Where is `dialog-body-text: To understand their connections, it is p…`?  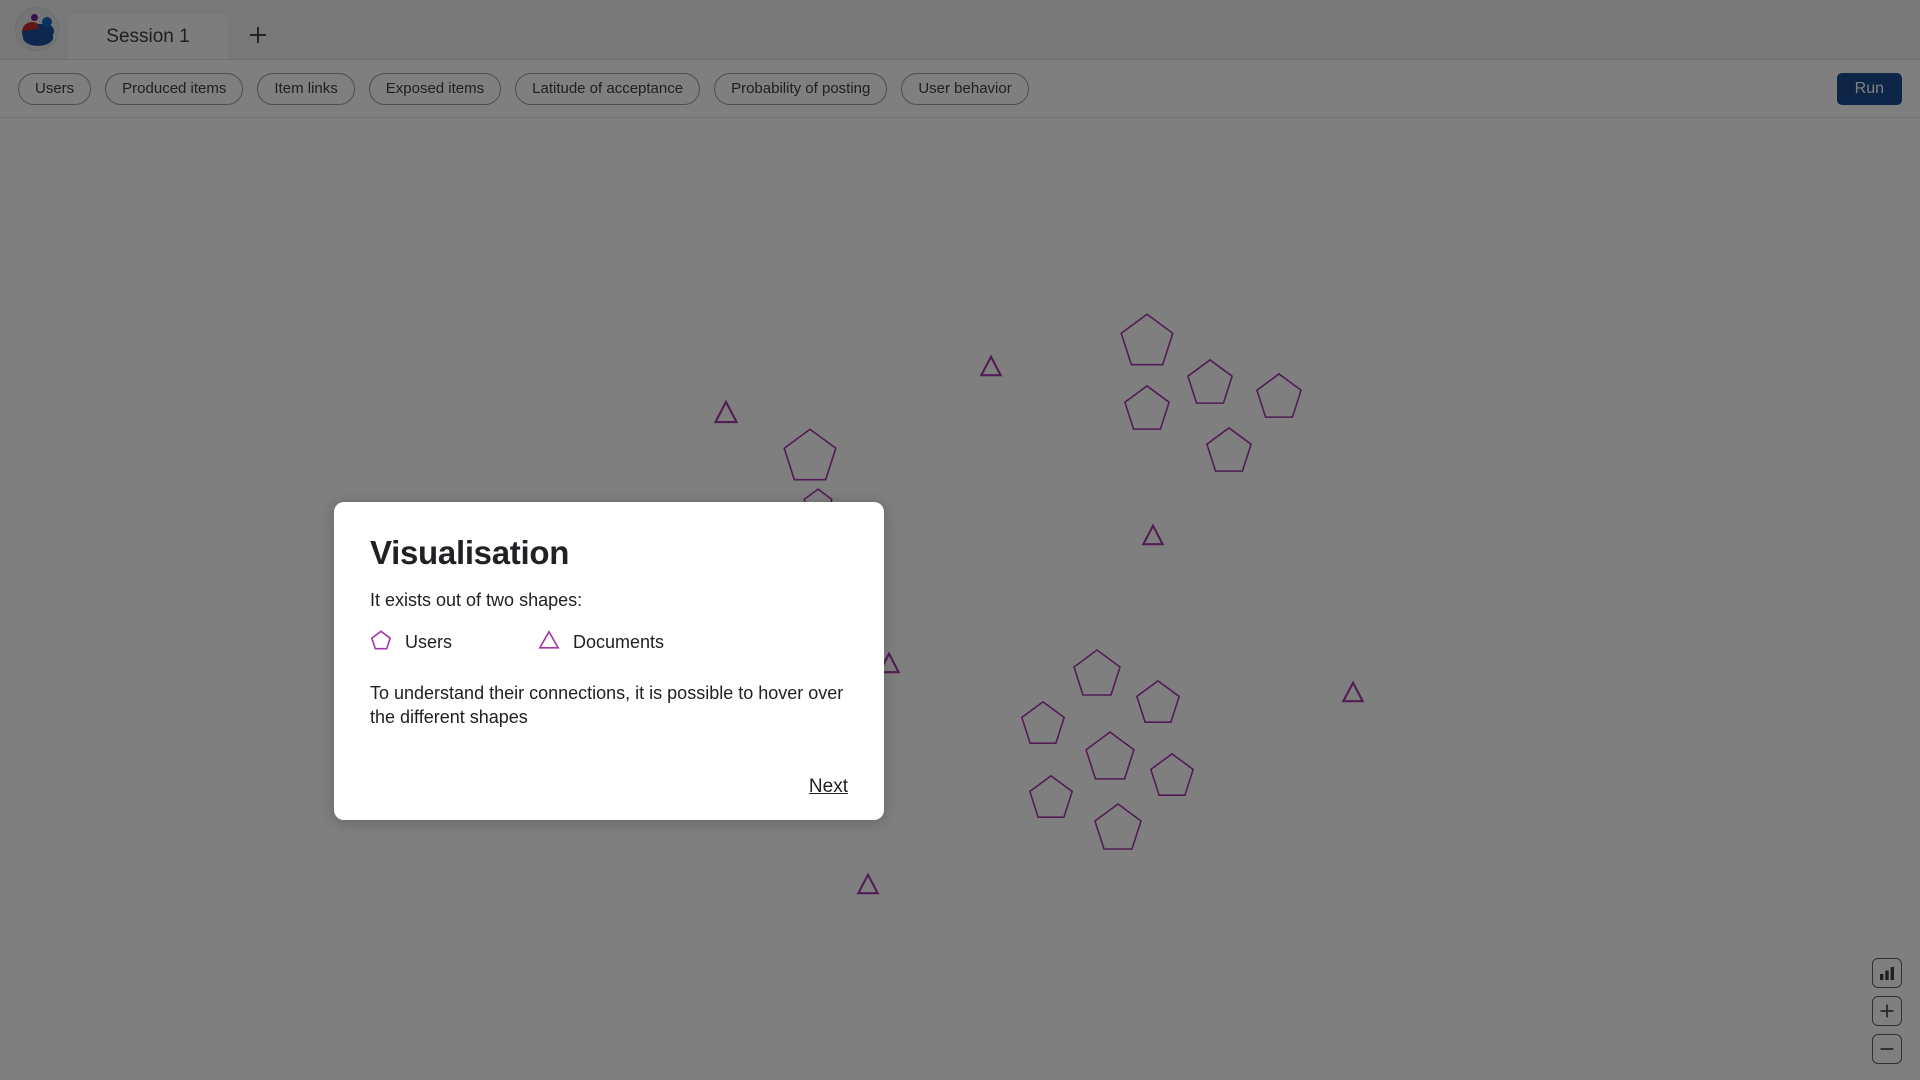
dialog-body-text: To understand their connections, it is p… is located at coordinates (607, 705).